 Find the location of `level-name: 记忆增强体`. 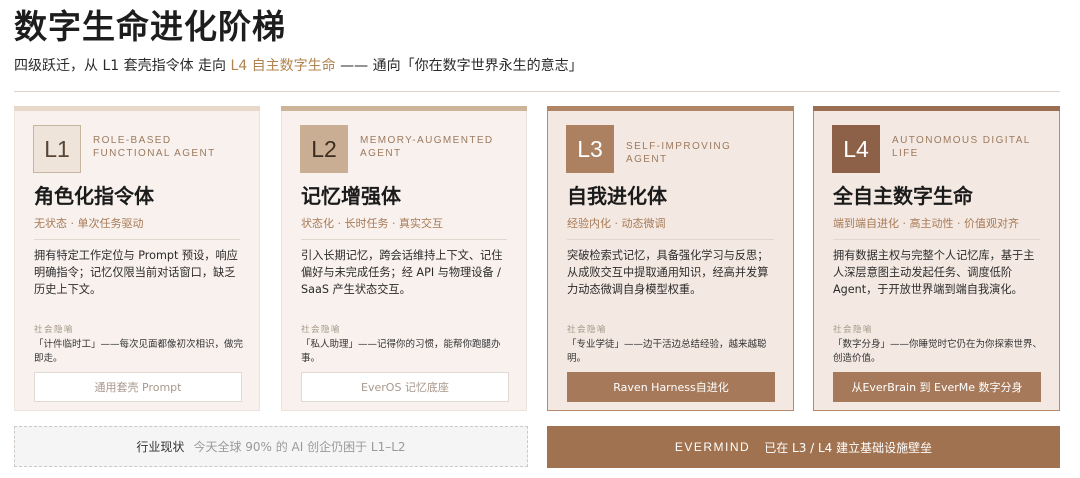

level-name: 记忆增强体 is located at coordinates (351, 196).